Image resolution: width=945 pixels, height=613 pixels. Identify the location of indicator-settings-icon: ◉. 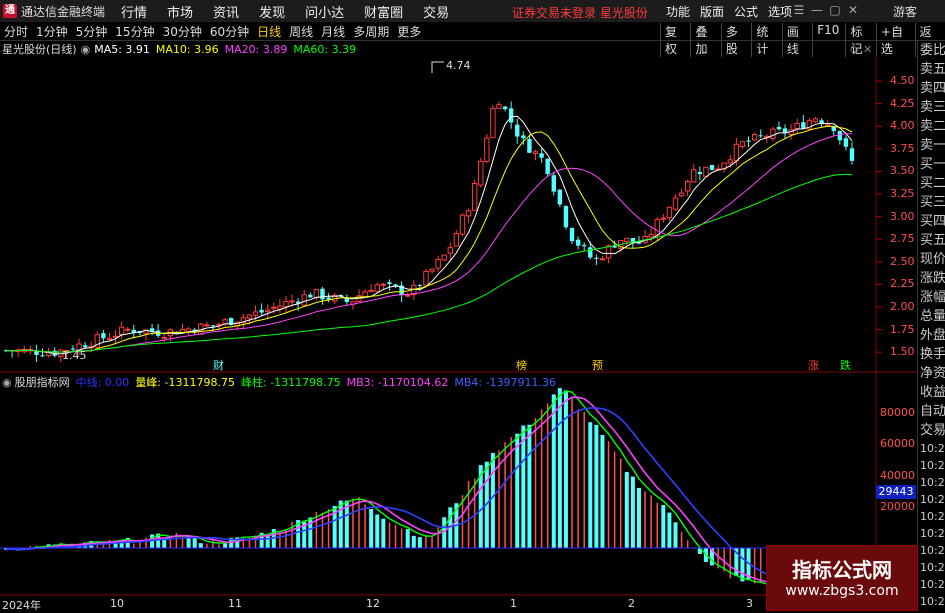
(7, 382).